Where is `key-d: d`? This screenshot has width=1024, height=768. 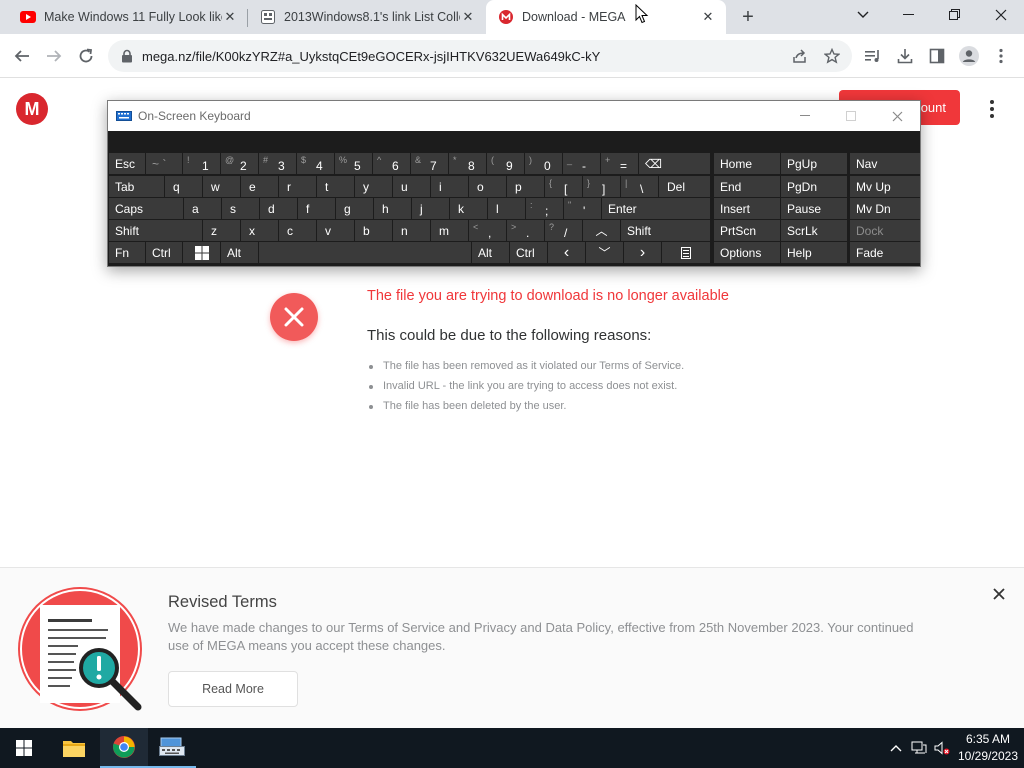 key-d: d is located at coordinates (278, 208).